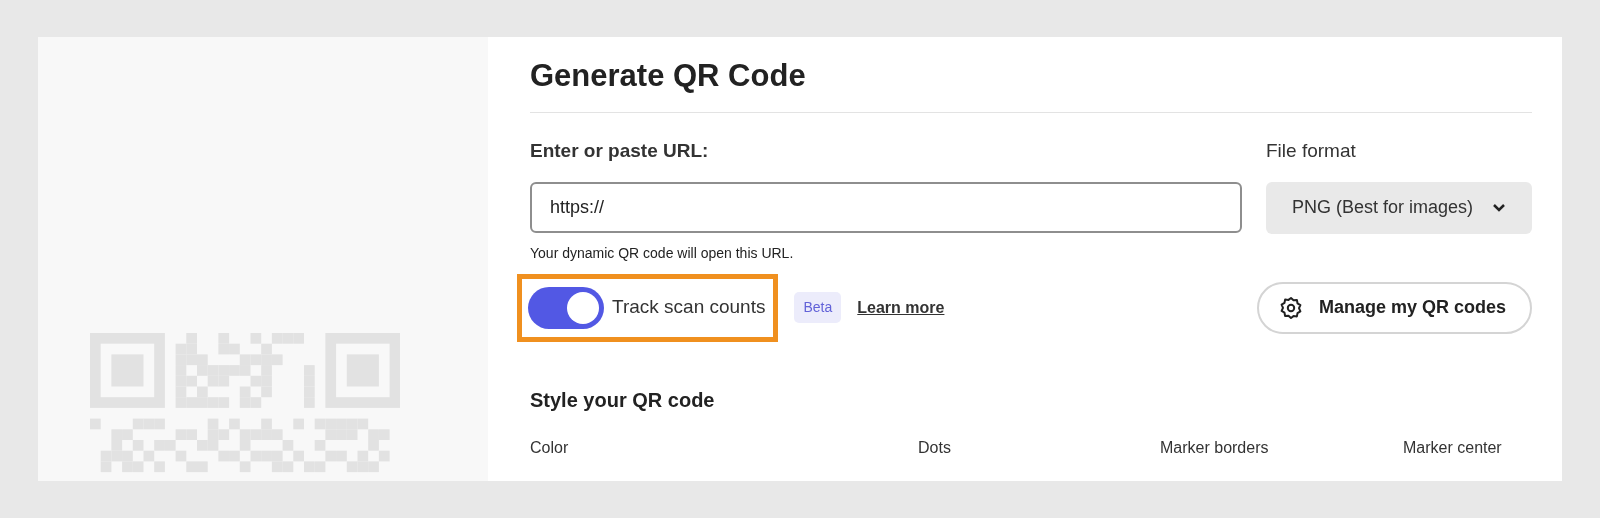 The height and width of the screenshot is (518, 1600). Describe the element at coordinates (1214, 447) in the screenshot. I see `column-label: Marker borders` at that location.